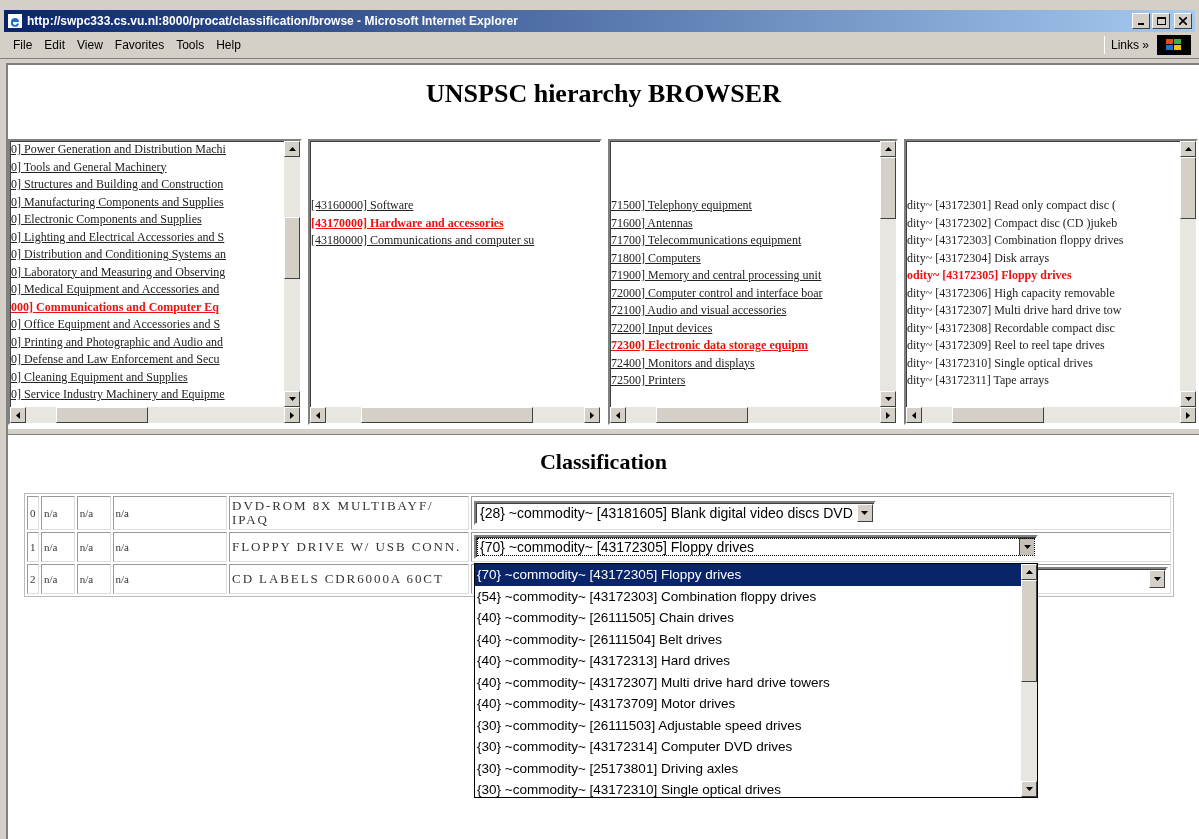 The image size is (1199, 839). I want to click on category-link: 0] Distribution and Conditioning Systems an, so click(147, 255).